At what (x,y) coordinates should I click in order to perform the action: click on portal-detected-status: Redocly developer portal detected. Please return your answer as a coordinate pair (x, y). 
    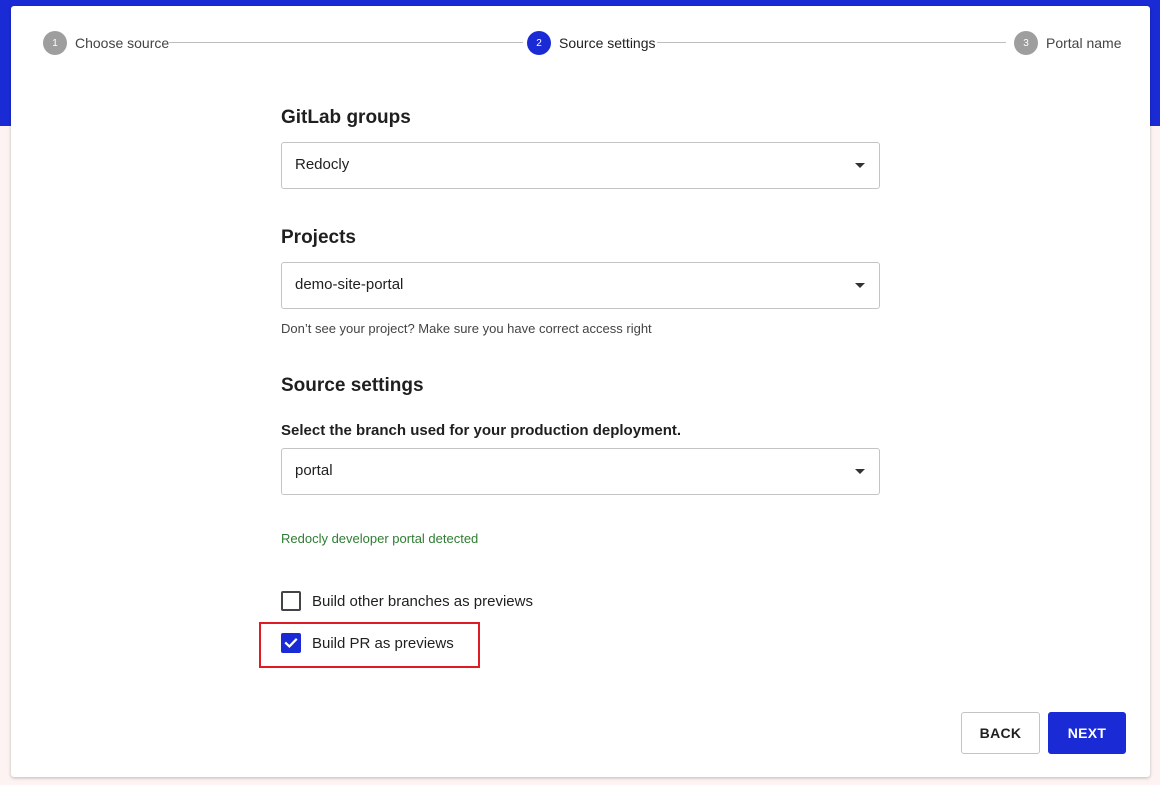
    Looking at the image, I should click on (380, 538).